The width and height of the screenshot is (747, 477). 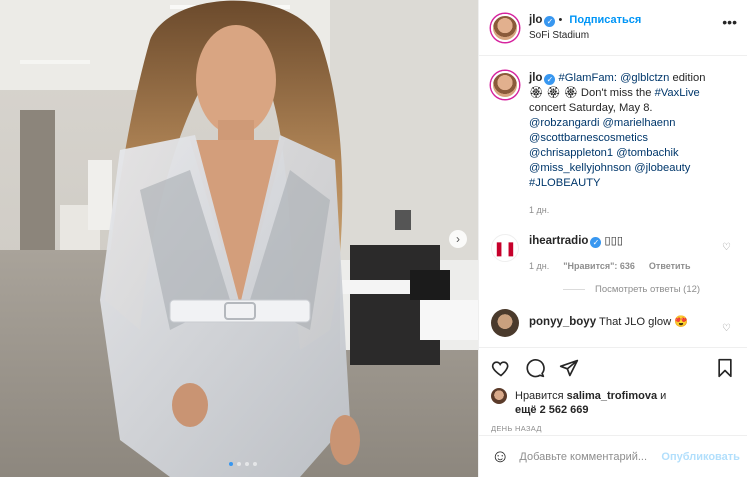 I want to click on carousel-indicators, so click(x=243, y=464).